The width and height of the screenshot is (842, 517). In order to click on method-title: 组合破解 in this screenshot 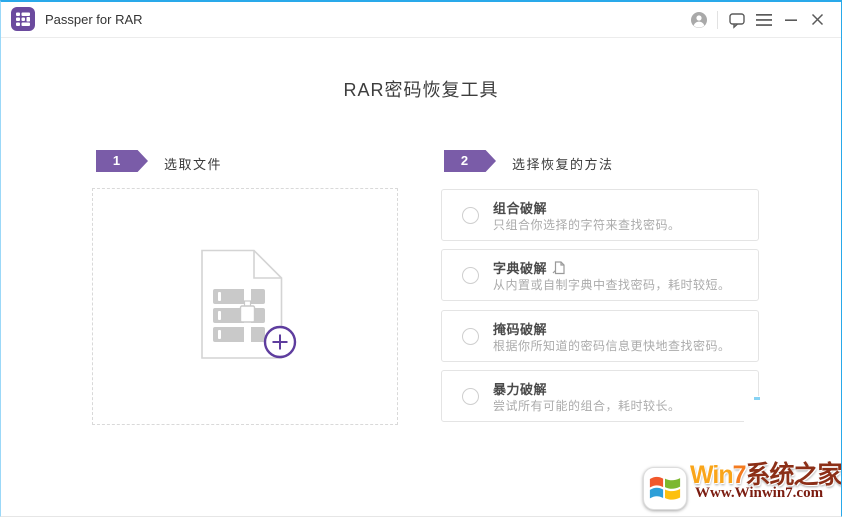, I will do `click(520, 208)`.